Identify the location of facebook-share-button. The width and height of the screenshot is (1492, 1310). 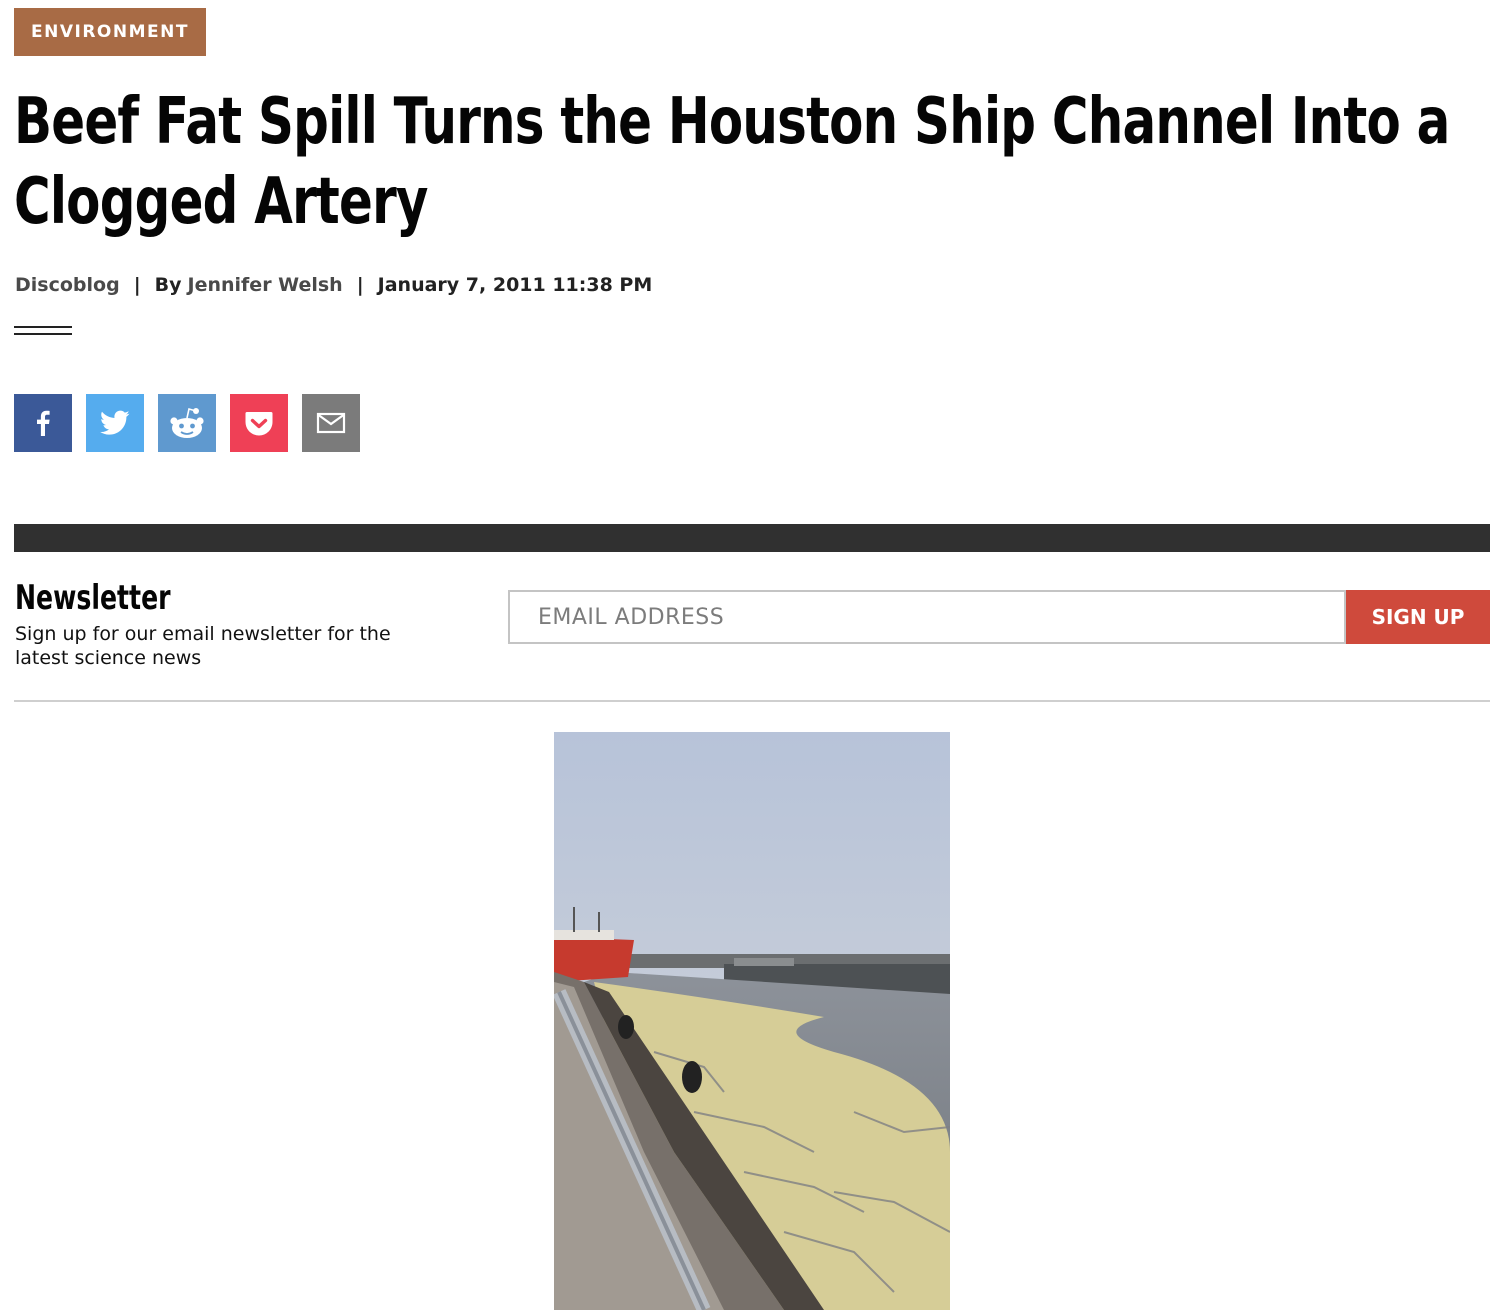
(43, 423).